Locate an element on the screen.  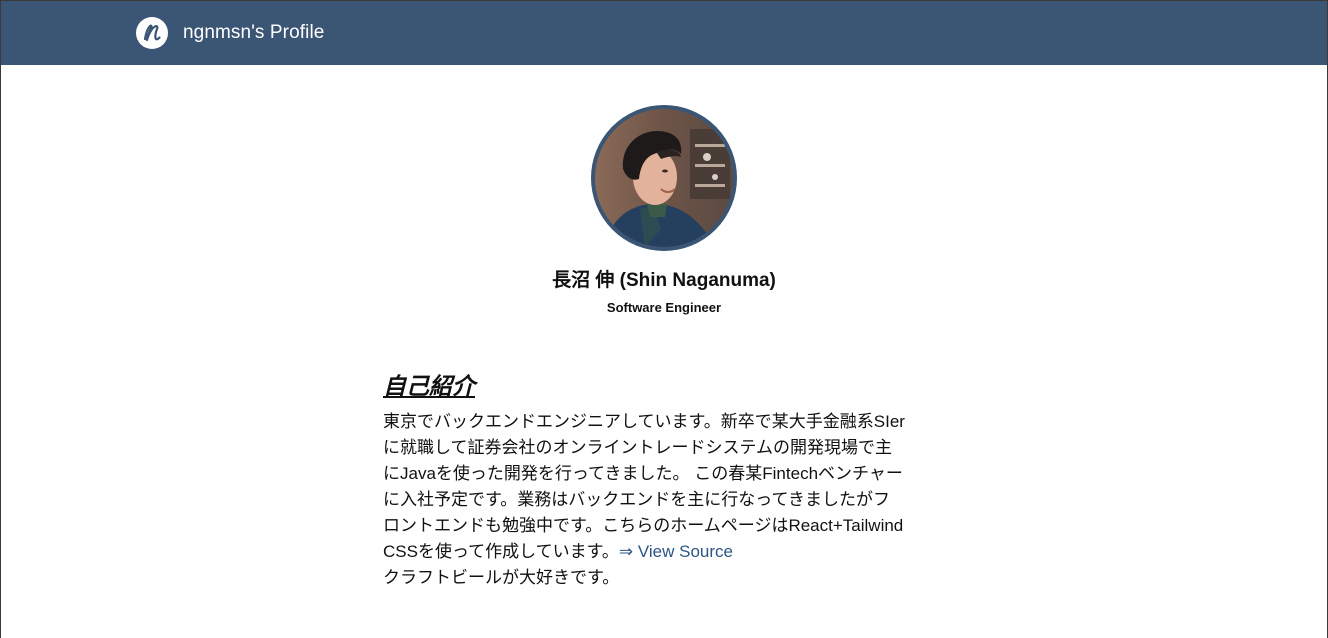
avatar is located at coordinates (664, 178).